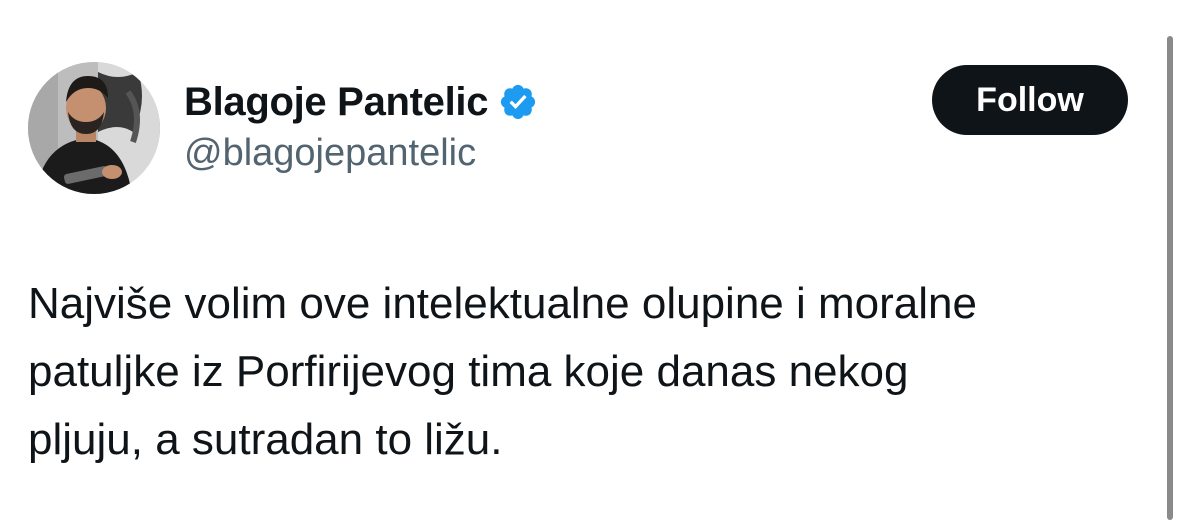 The height and width of the screenshot is (520, 1179). Describe the element at coordinates (1030, 100) in the screenshot. I see `follow-button: Follow` at that location.